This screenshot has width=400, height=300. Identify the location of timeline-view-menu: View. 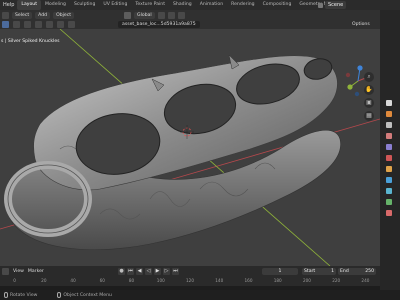
(18, 271).